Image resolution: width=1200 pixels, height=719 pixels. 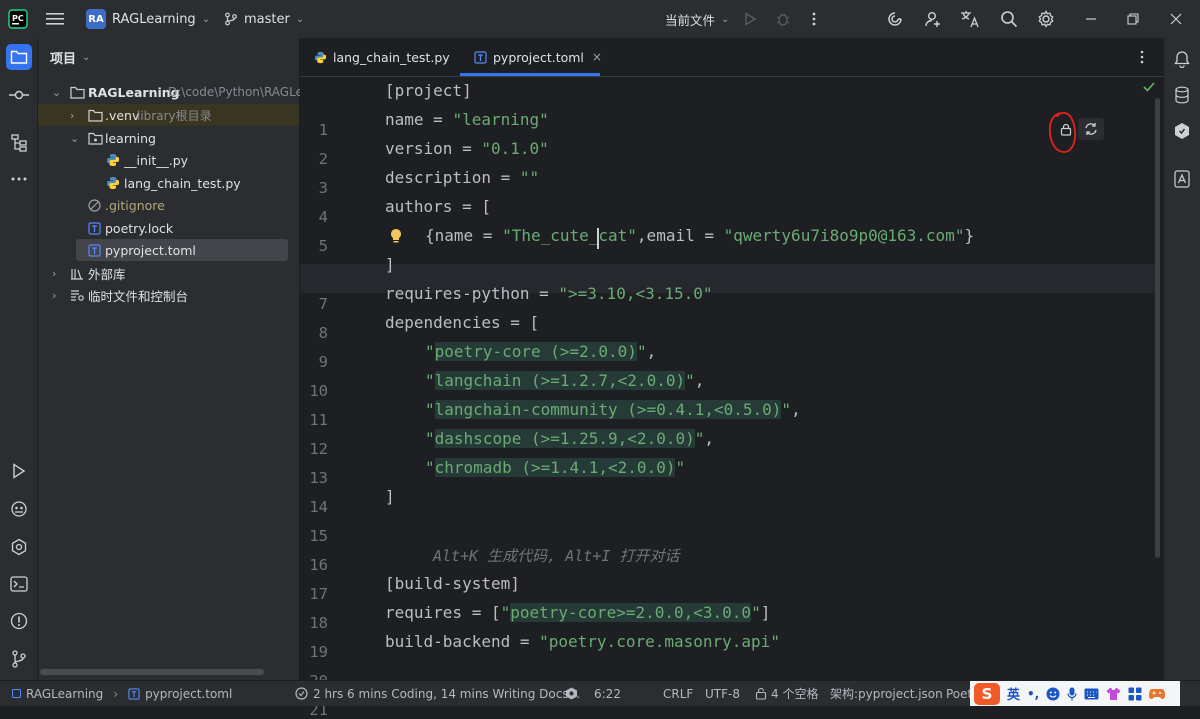 What do you see at coordinates (19, 95) in the screenshot?
I see `commit-icon` at bounding box center [19, 95].